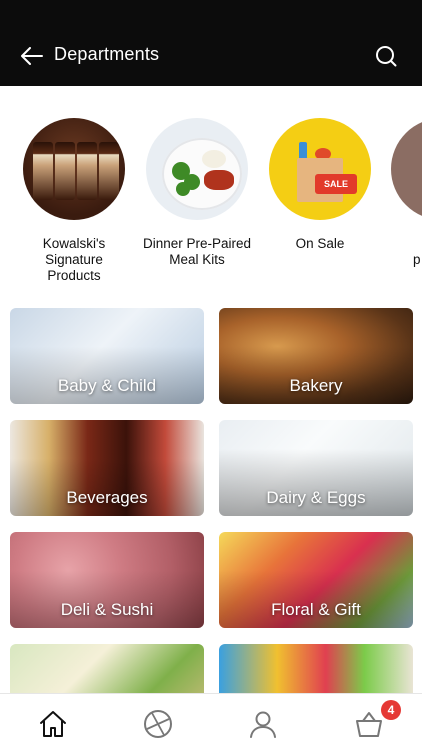  I want to click on user-icon, so click(263, 724).